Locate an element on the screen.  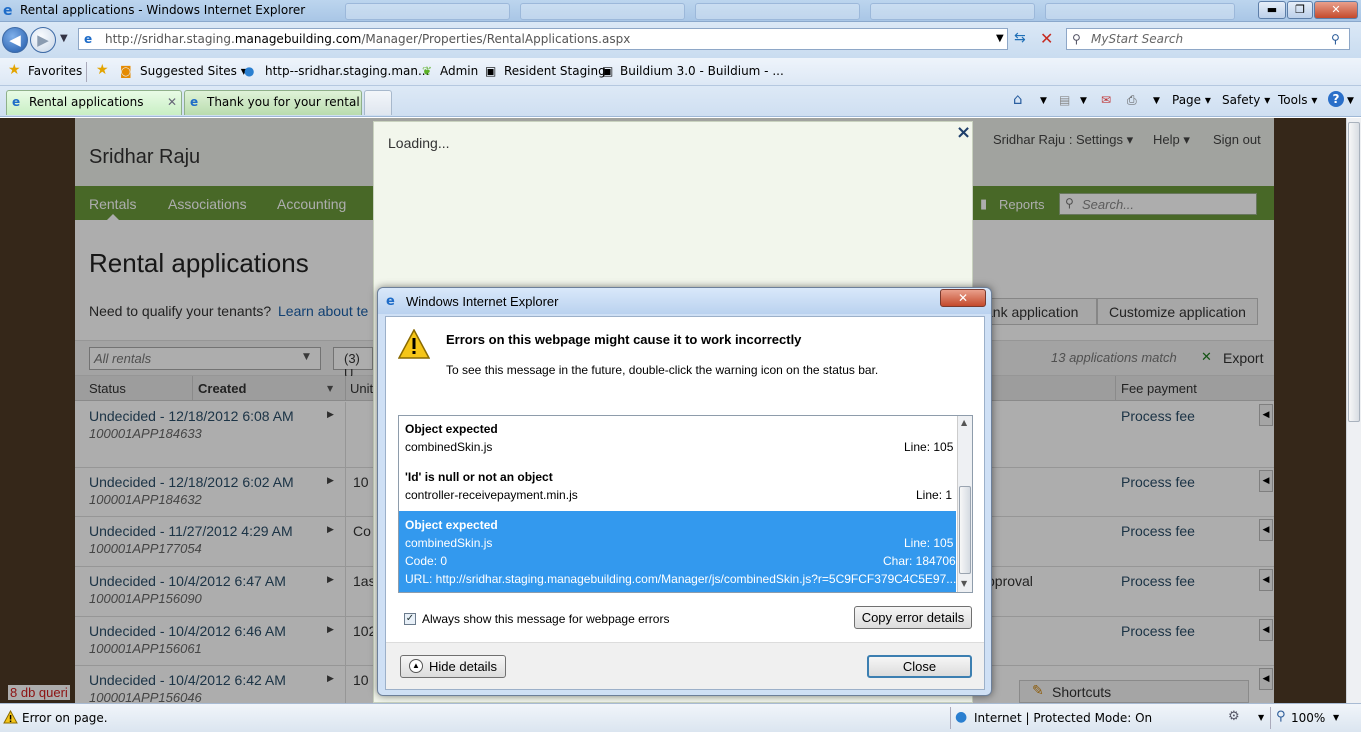
close-icon: × is located at coordinates (963, 132).